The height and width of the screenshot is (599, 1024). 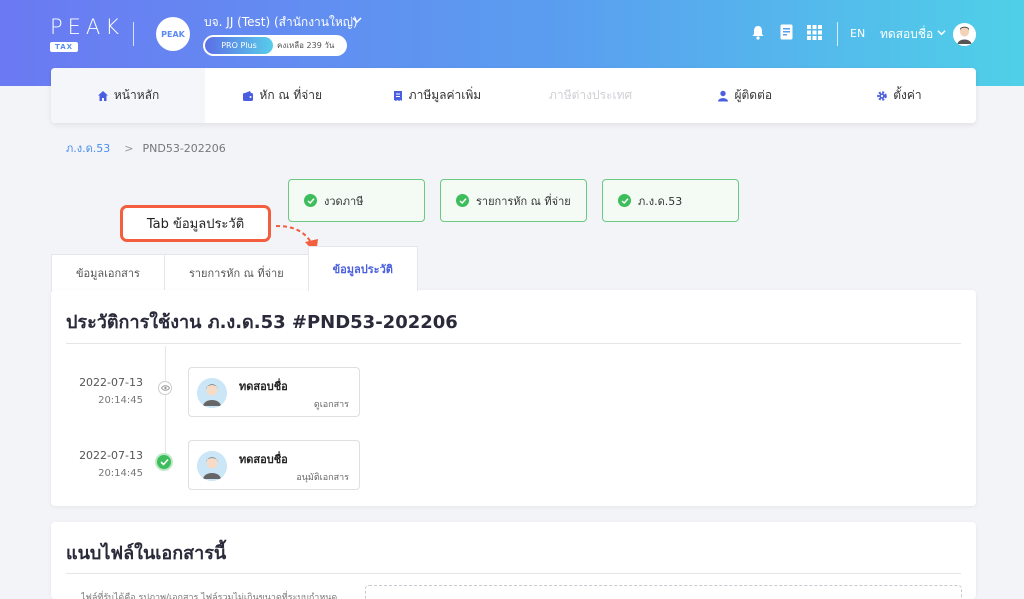 I want to click on user-name: ทดสอบชื่อ, so click(x=906, y=34).